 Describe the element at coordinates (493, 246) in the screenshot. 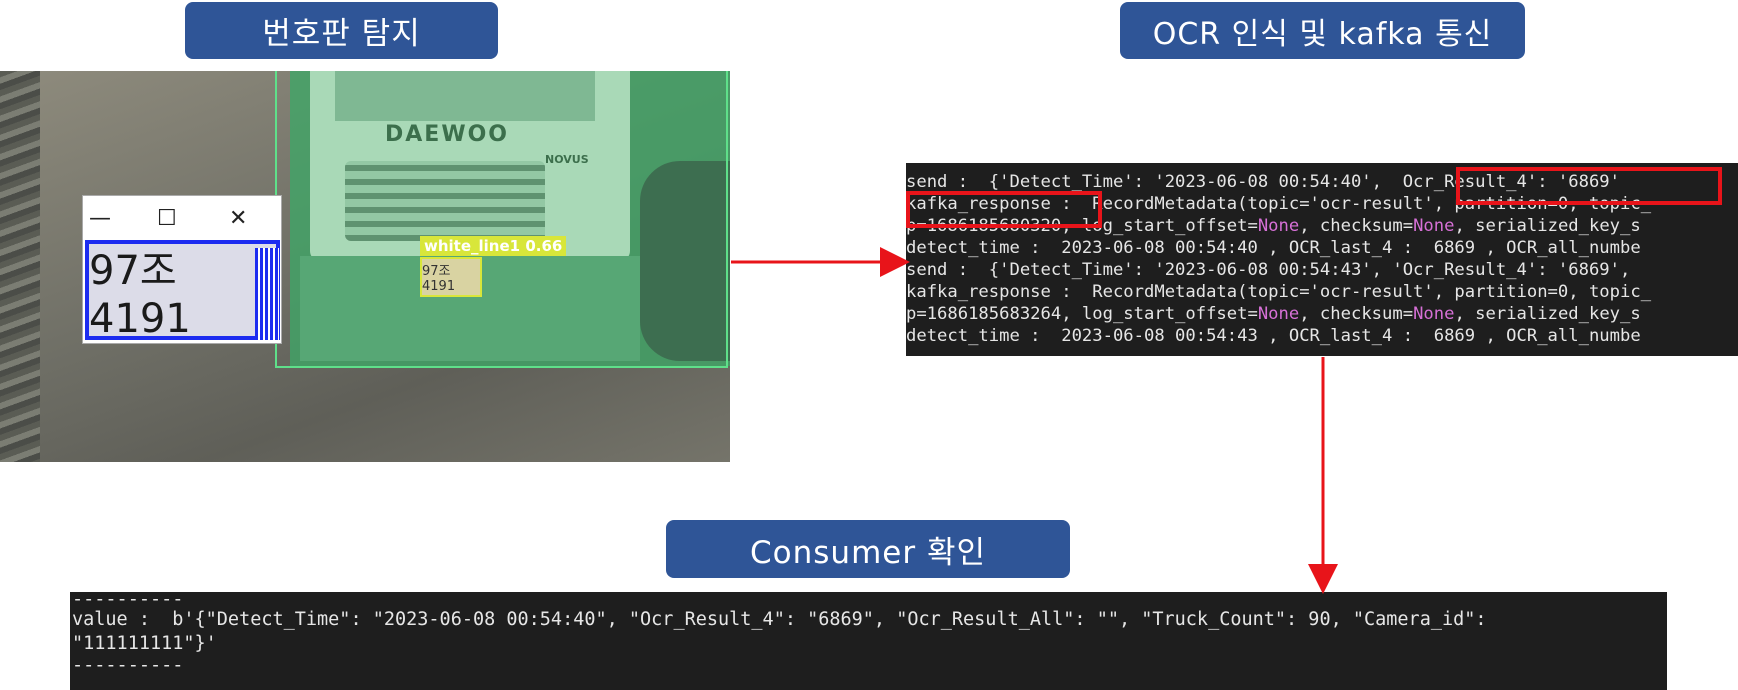

I see `detection-label: white_line1 0.66` at that location.